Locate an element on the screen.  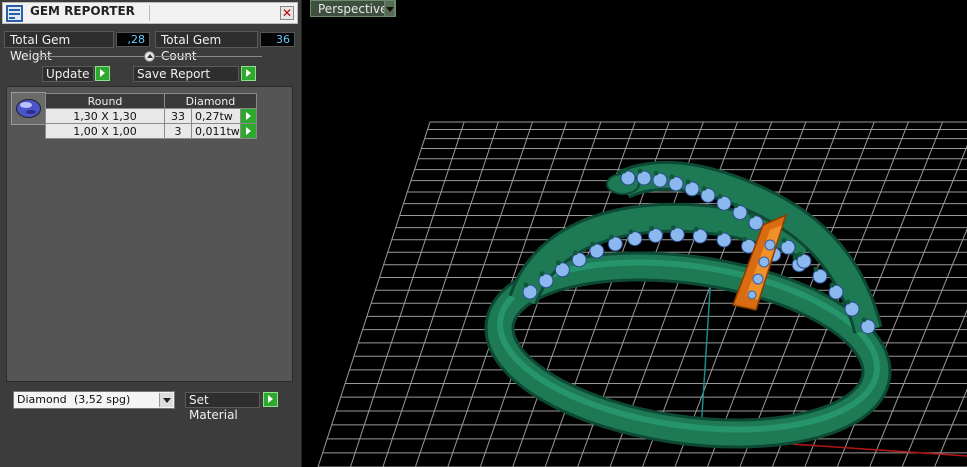
view-mode-label: Perspective is located at coordinates (353, 8).